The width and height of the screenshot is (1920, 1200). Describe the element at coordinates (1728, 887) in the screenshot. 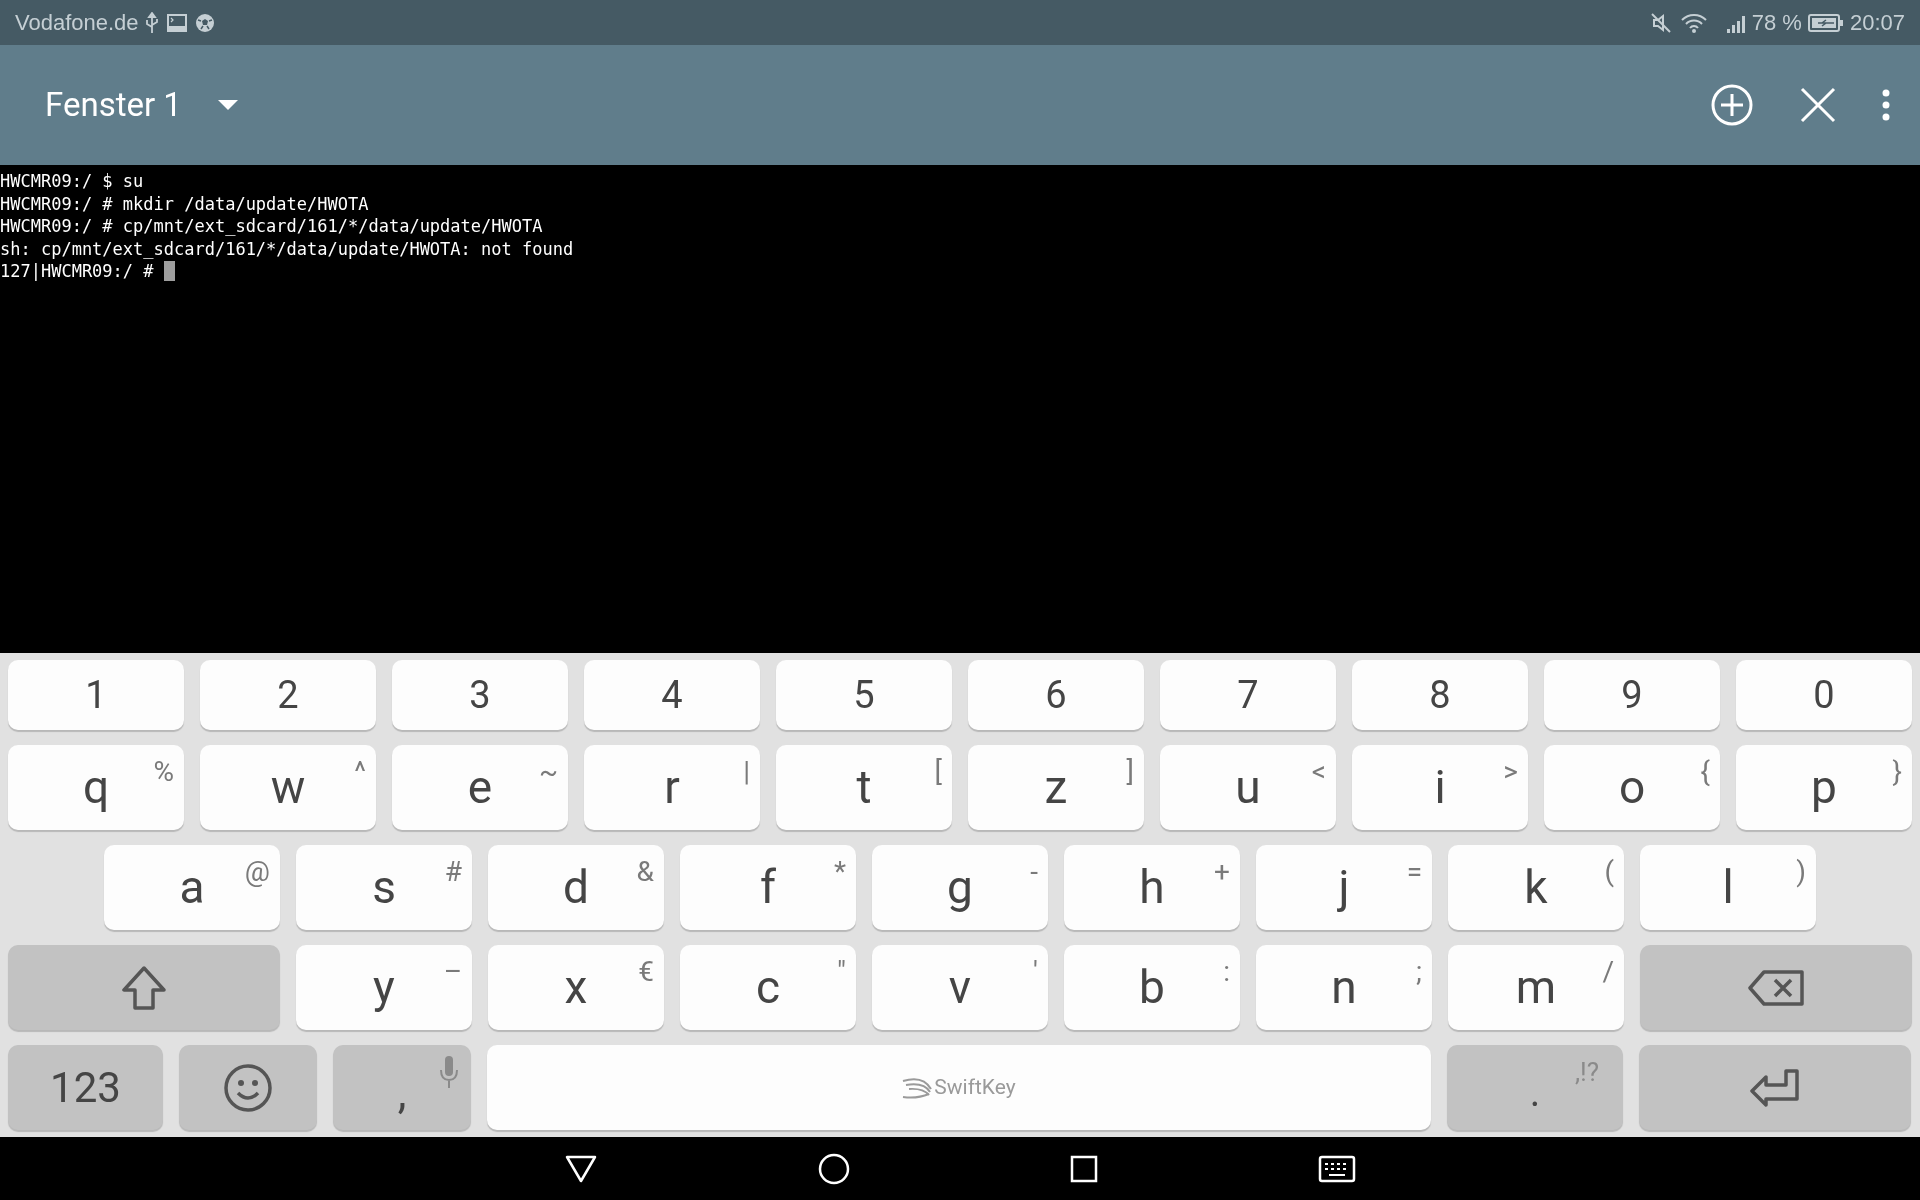

I see `letter-key: l )` at that location.